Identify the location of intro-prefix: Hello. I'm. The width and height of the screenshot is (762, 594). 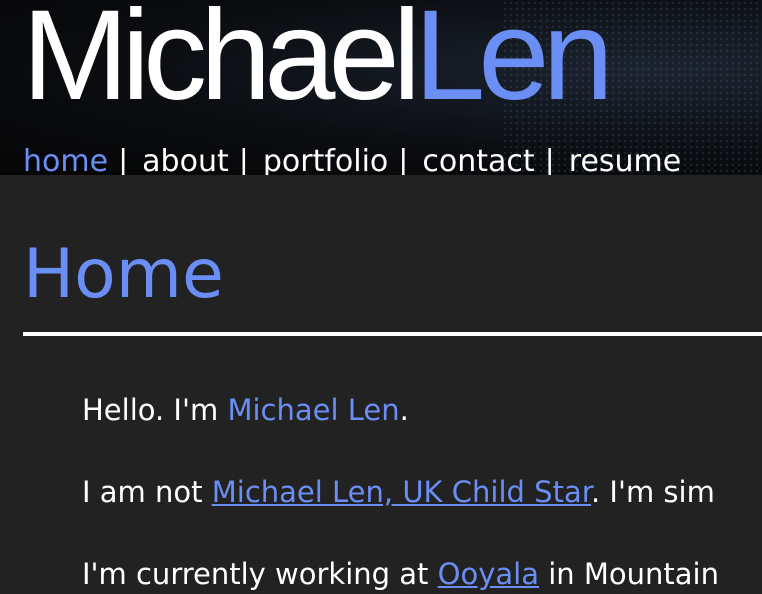
(155, 410).